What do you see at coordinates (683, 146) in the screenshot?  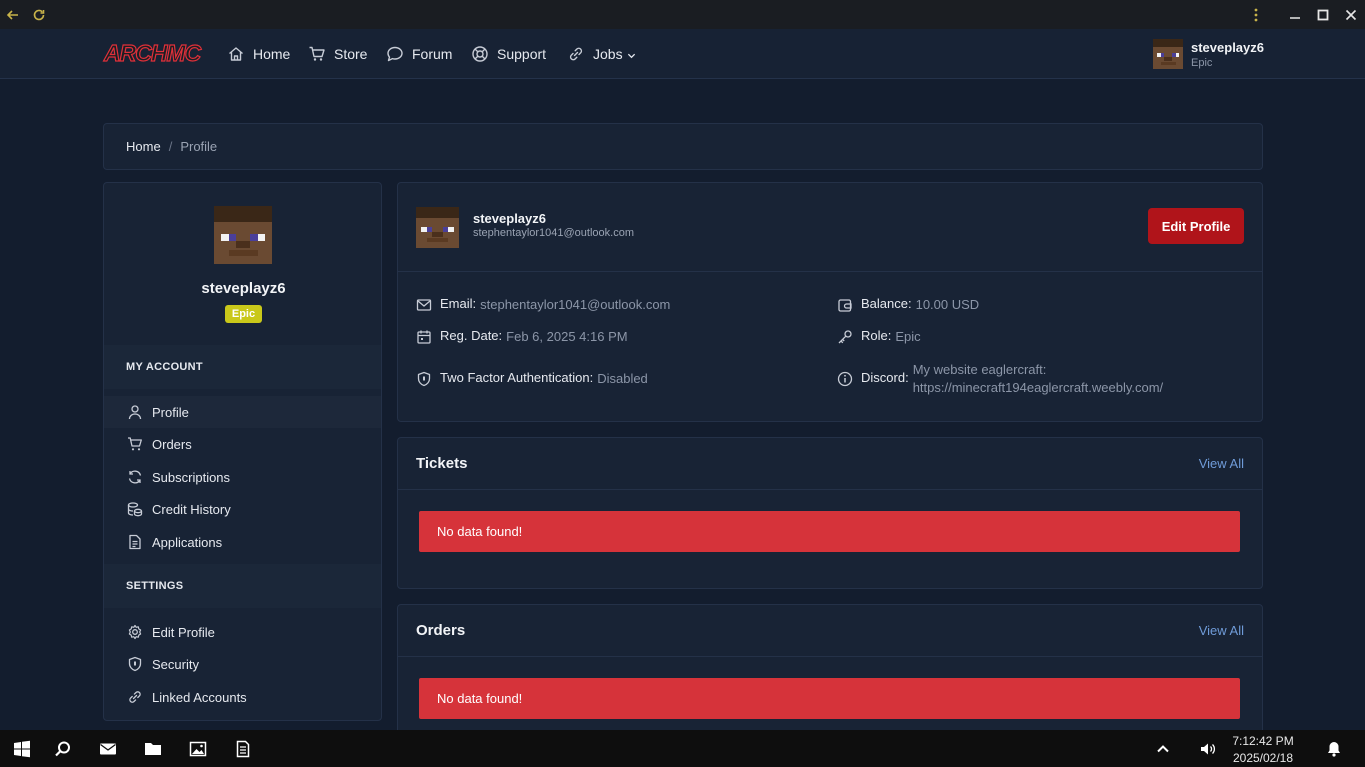 I see `breadcrumb: Home / Profile` at bounding box center [683, 146].